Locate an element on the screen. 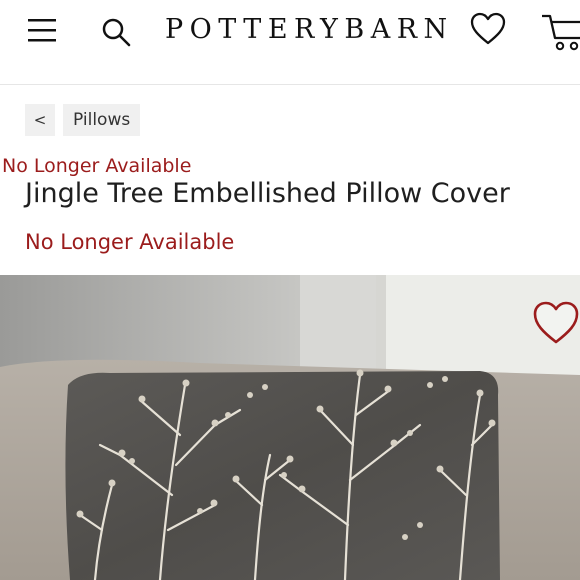 This screenshot has height=580, width=580. brand-logo: POTTERYBARN is located at coordinates (309, 30).